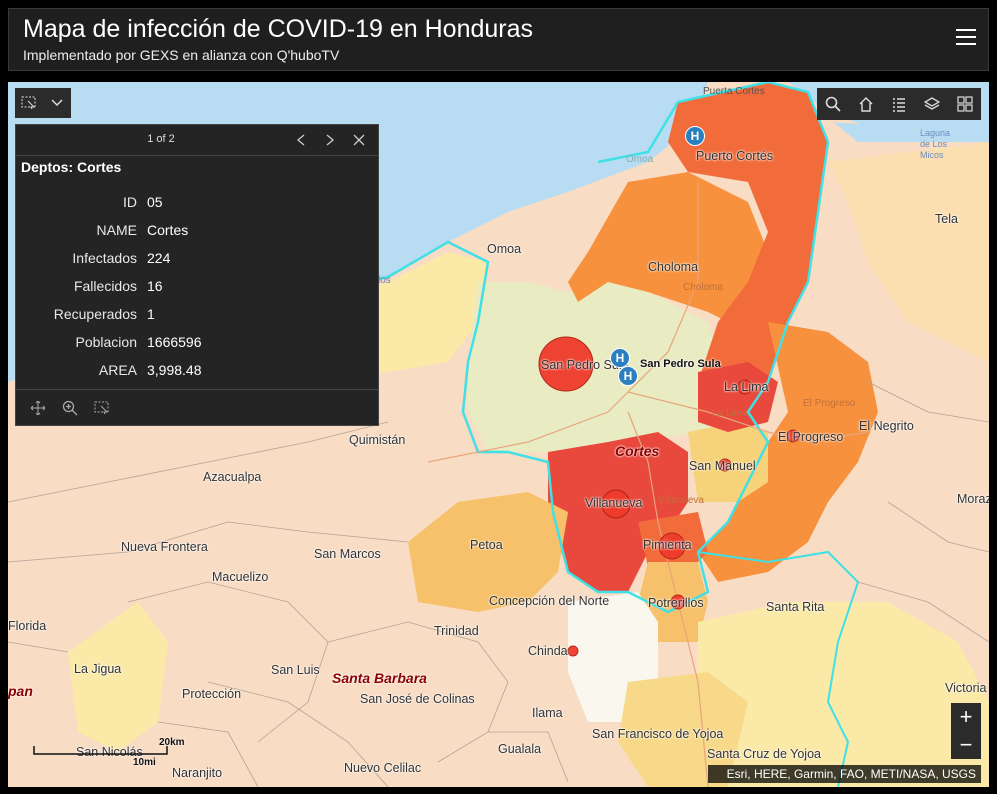  I want to click on field-key: AREA, so click(117, 370).